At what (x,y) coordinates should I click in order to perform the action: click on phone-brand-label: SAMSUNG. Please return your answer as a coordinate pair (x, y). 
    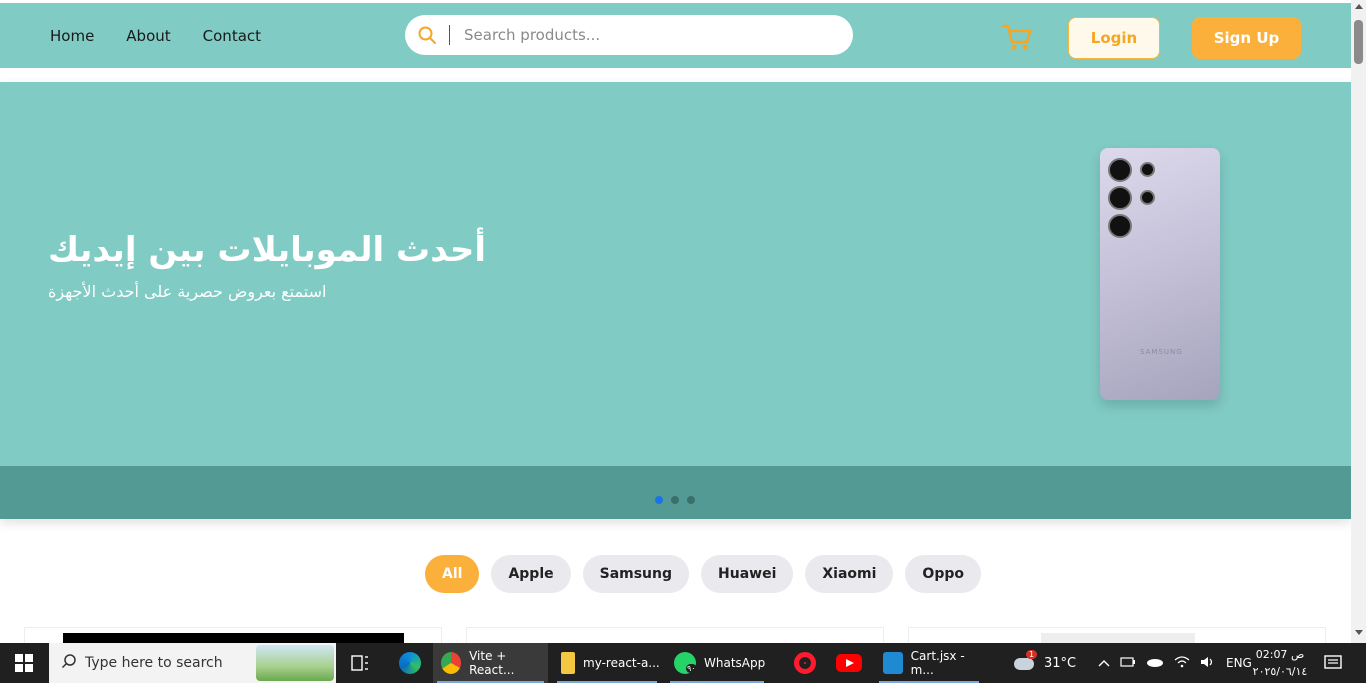
    Looking at the image, I should click on (1161, 352).